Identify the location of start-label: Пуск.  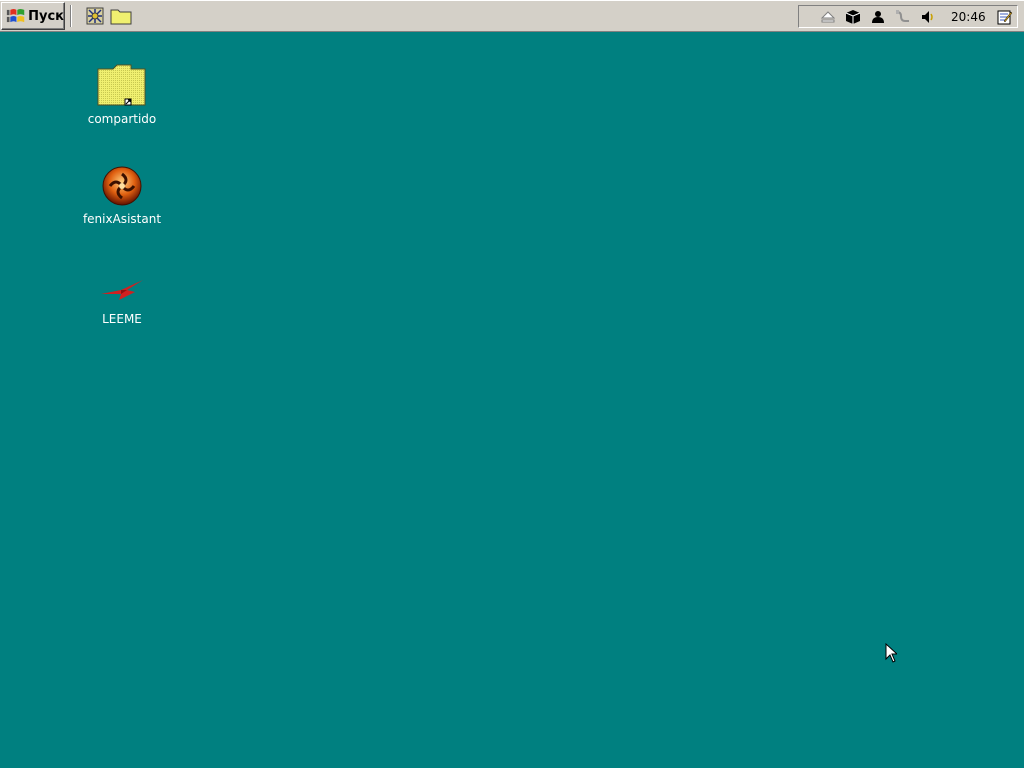
(46, 16).